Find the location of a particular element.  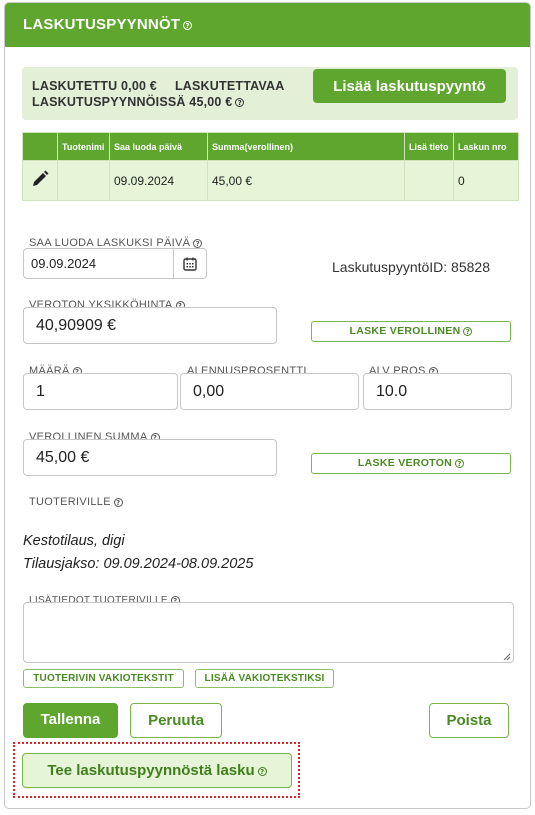

add-invoice-request-button: Lisää laskutuspyyntö is located at coordinates (409, 86).